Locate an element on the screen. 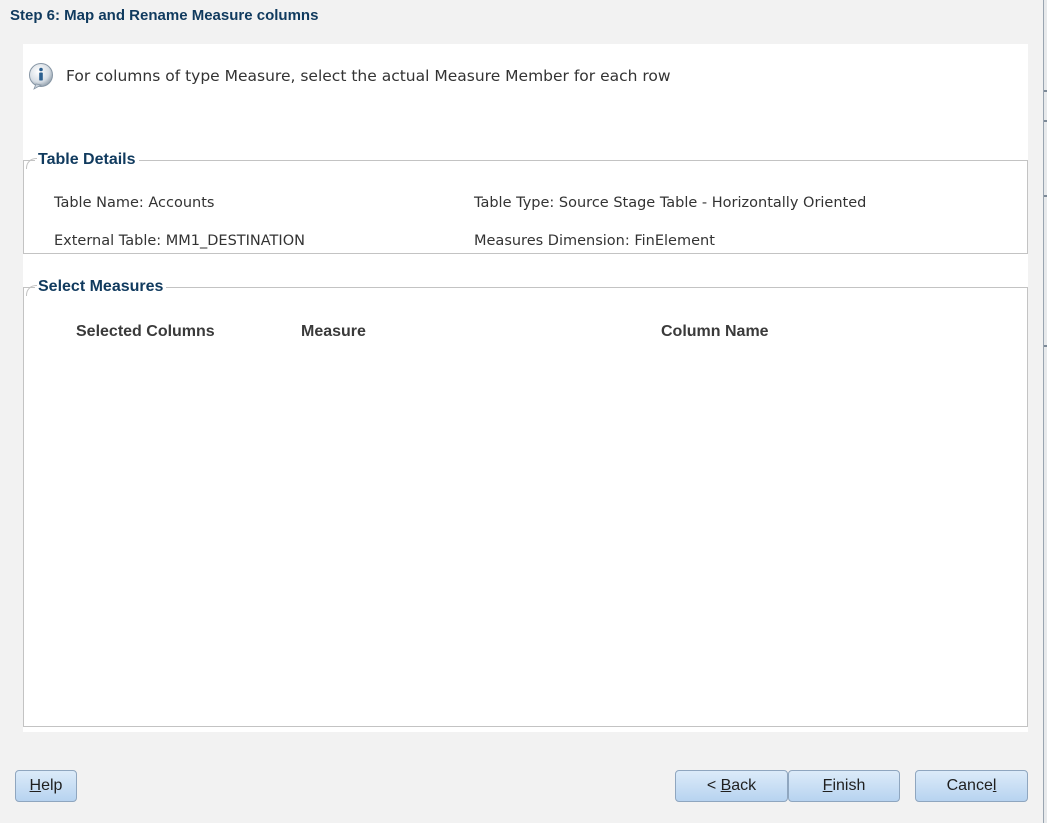 This screenshot has height=823, width=1047. help-button-label-post: elp is located at coordinates (52, 785).